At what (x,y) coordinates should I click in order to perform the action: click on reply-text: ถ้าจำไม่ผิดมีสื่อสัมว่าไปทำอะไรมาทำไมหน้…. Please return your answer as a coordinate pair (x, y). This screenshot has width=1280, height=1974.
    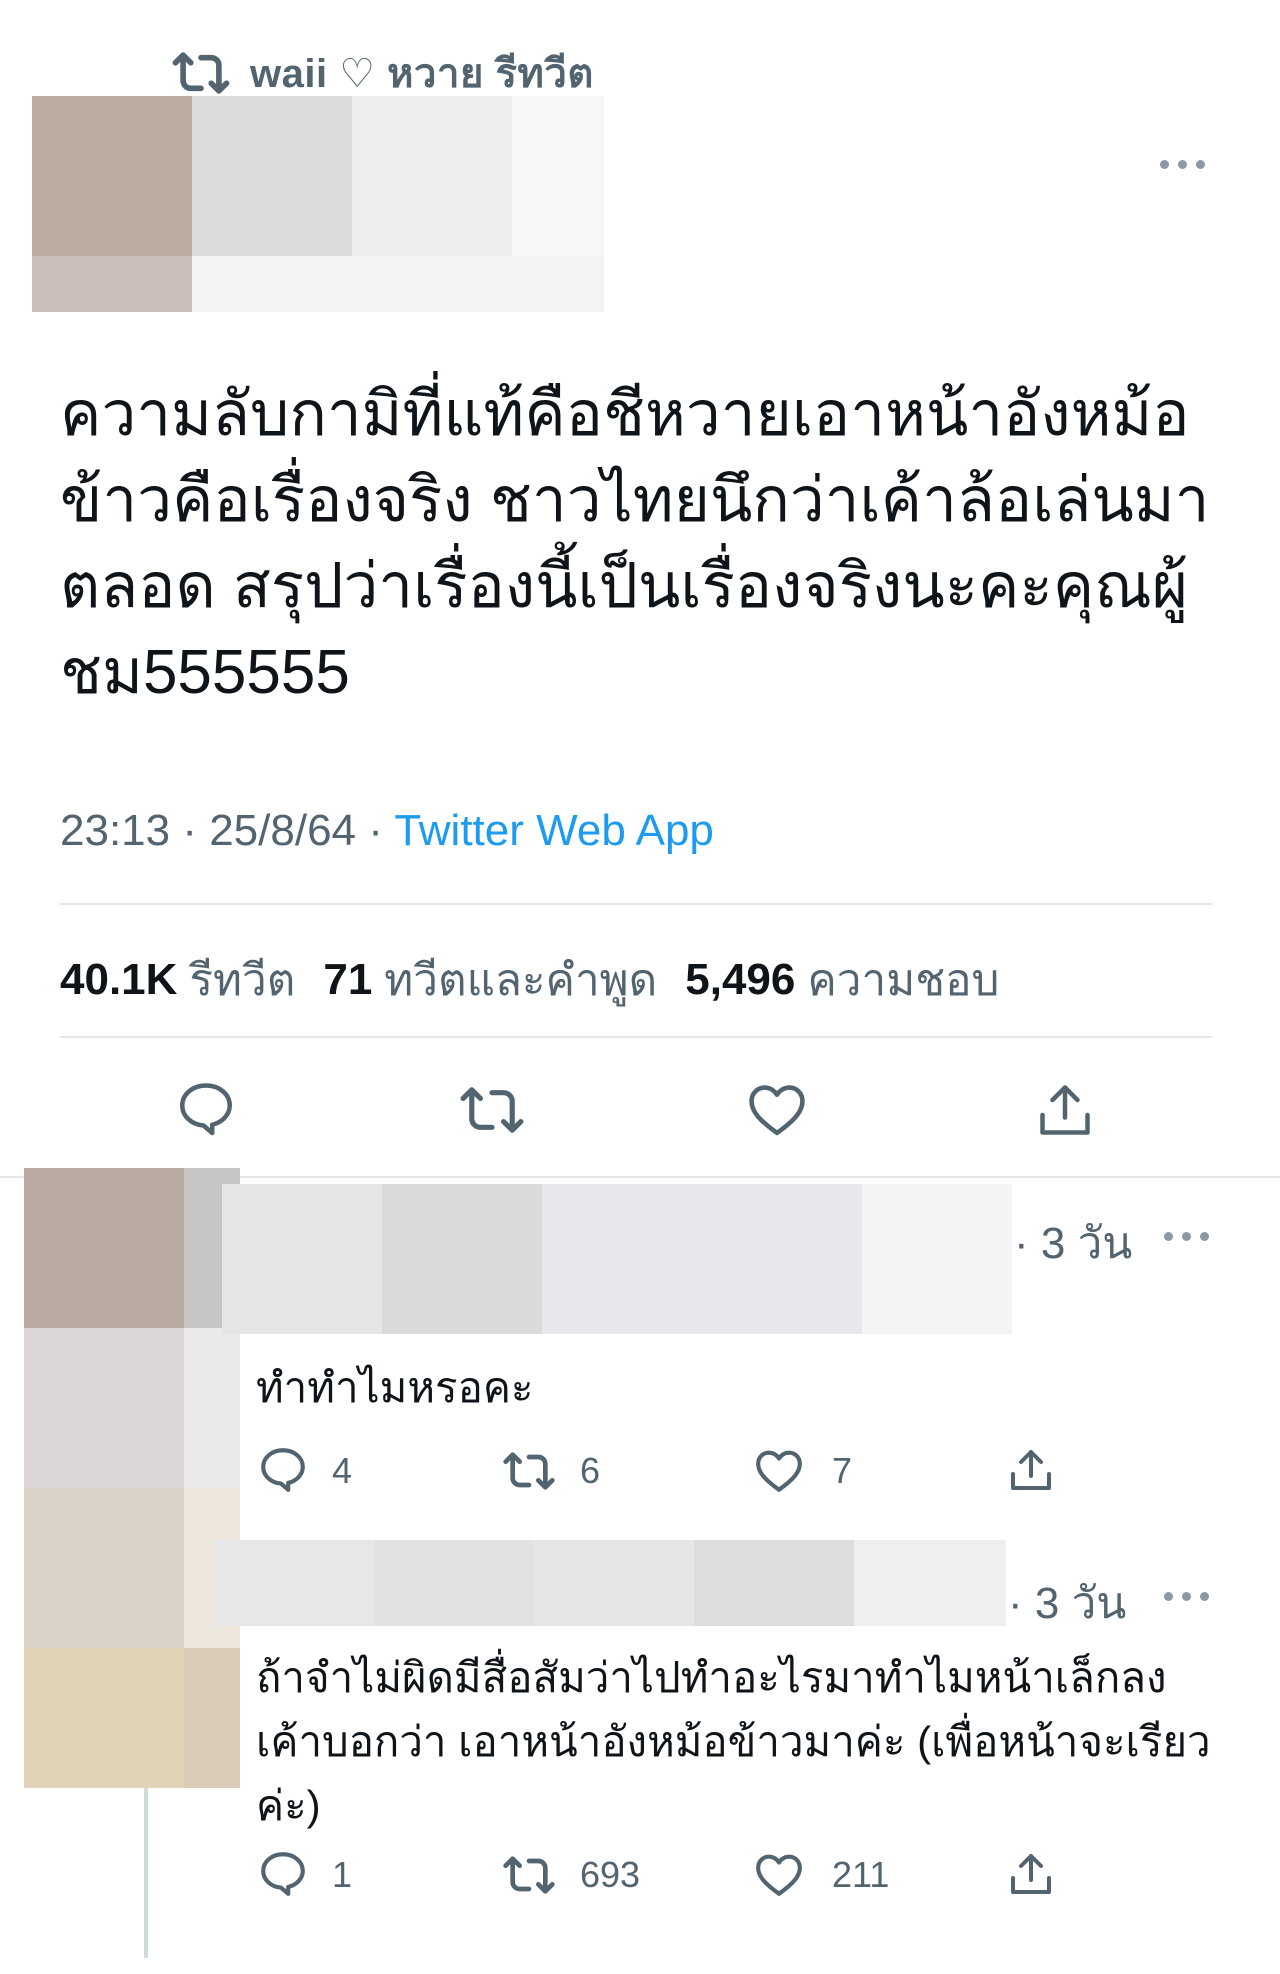
    Looking at the image, I should click on (733, 1741).